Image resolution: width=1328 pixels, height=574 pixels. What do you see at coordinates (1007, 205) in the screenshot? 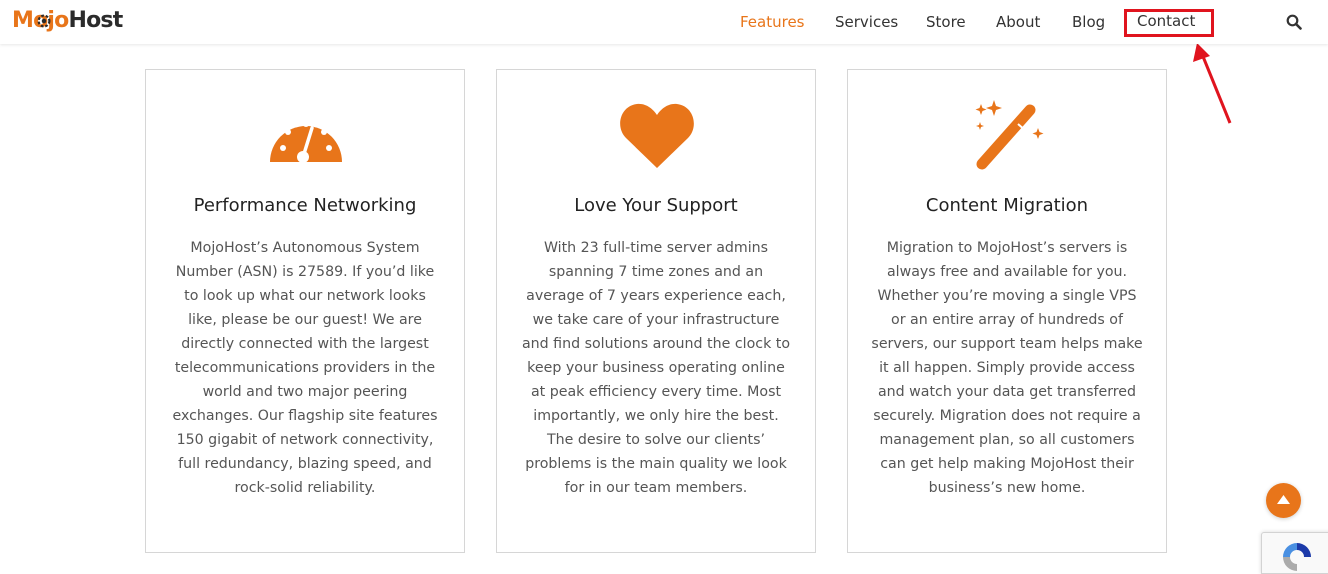
I see `feature-title: Content Migration` at bounding box center [1007, 205].